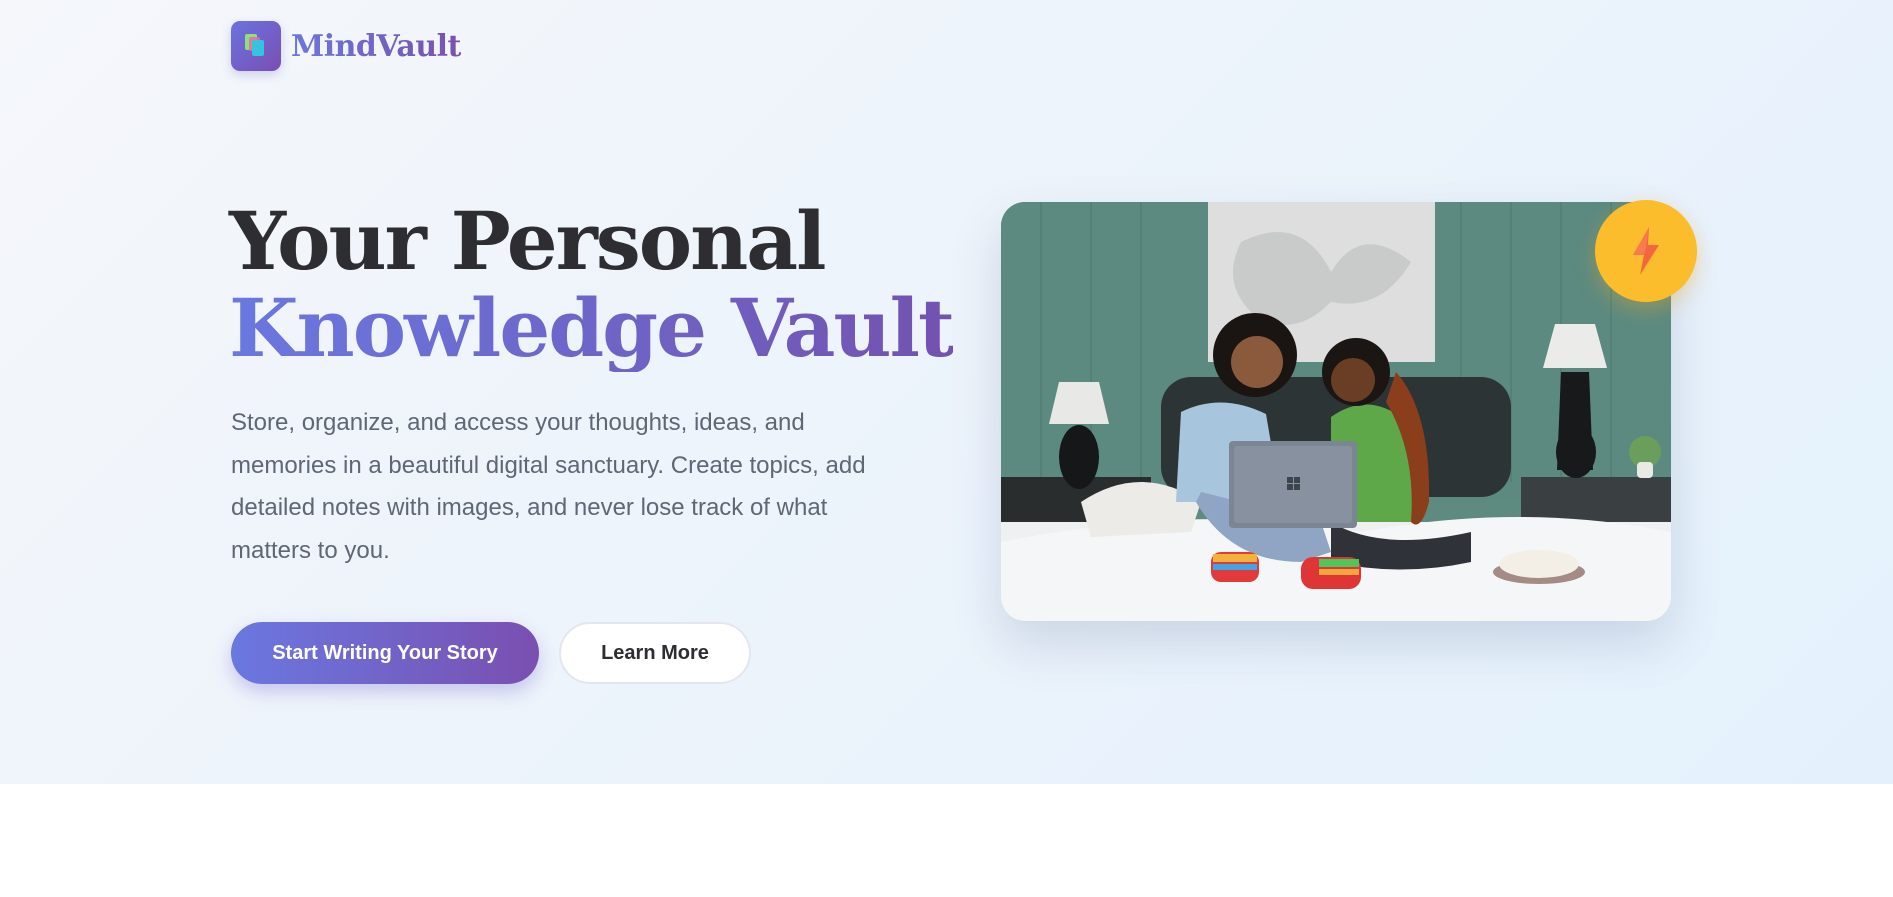 Image resolution: width=1893 pixels, height=897 pixels. What do you see at coordinates (376, 46) in the screenshot?
I see `brand-name: MindVault` at bounding box center [376, 46].